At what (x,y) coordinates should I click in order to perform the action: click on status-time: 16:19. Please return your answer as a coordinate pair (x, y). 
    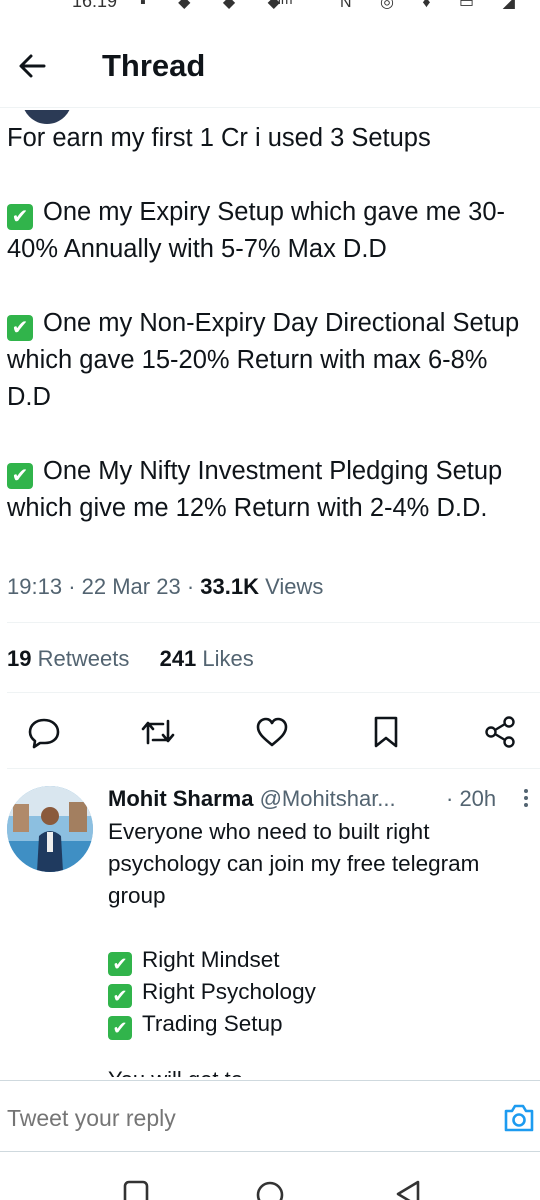
    Looking at the image, I should click on (95, 5).